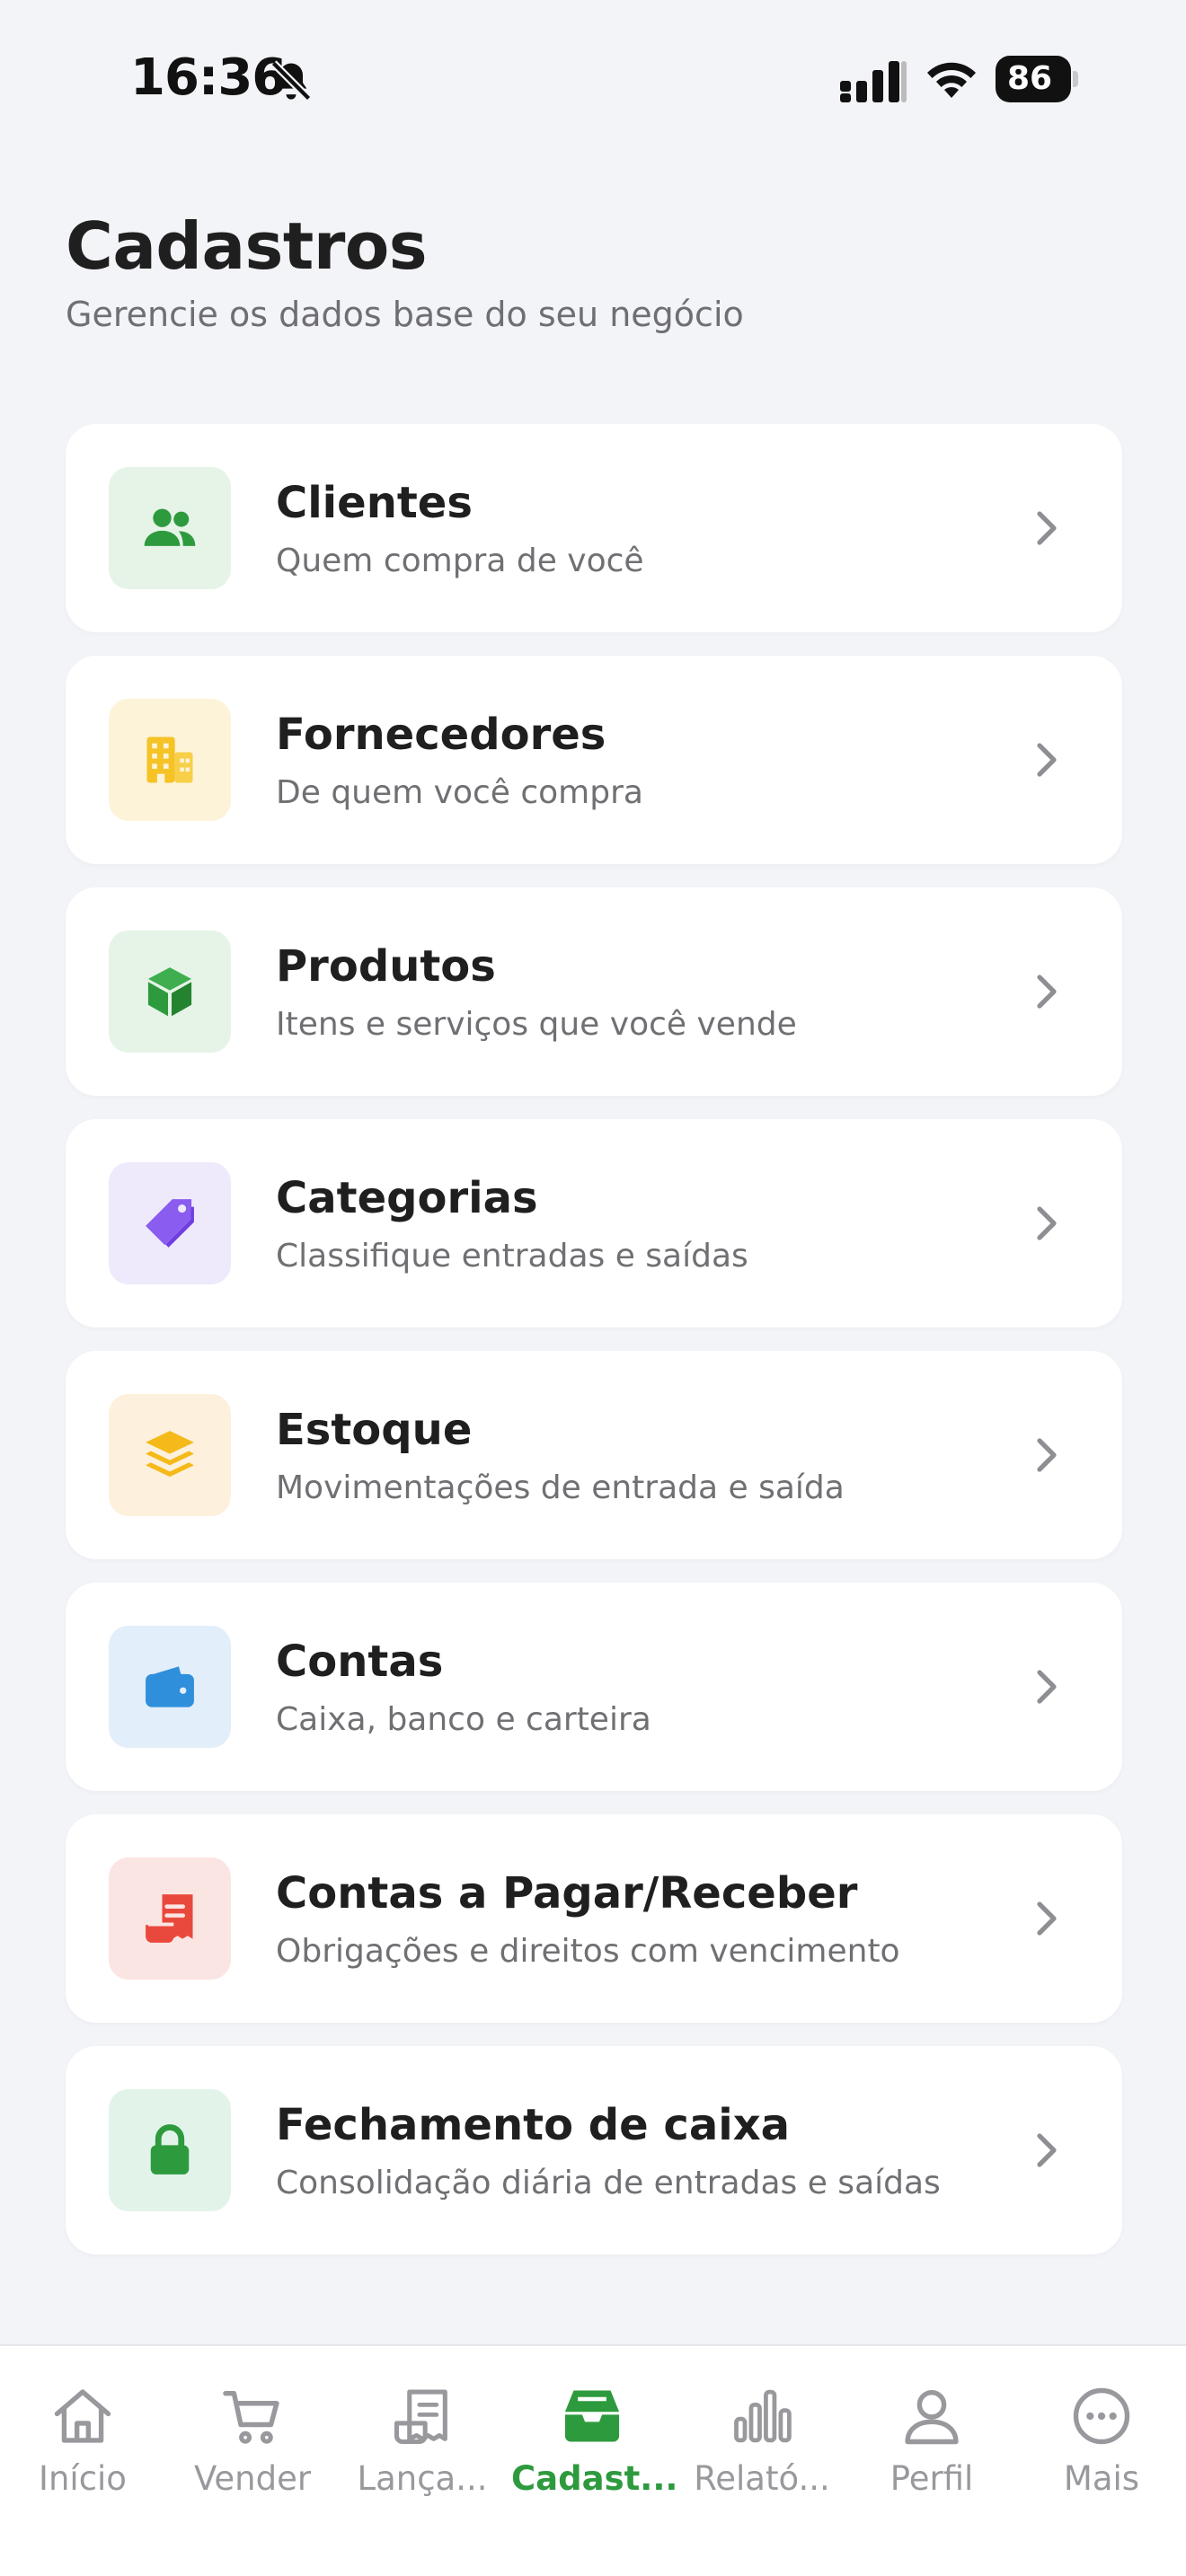  What do you see at coordinates (512, 1256) in the screenshot?
I see `card-description: Classifique entradas e saídas` at bounding box center [512, 1256].